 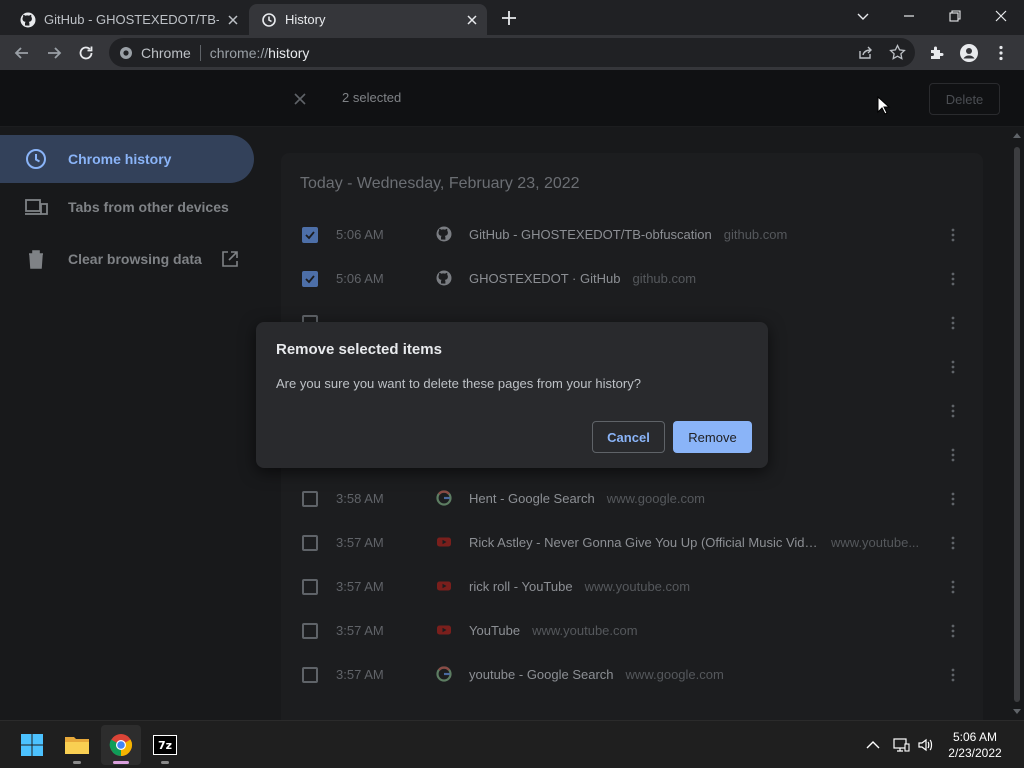 I want to click on extensions-button, so click(x=937, y=53).